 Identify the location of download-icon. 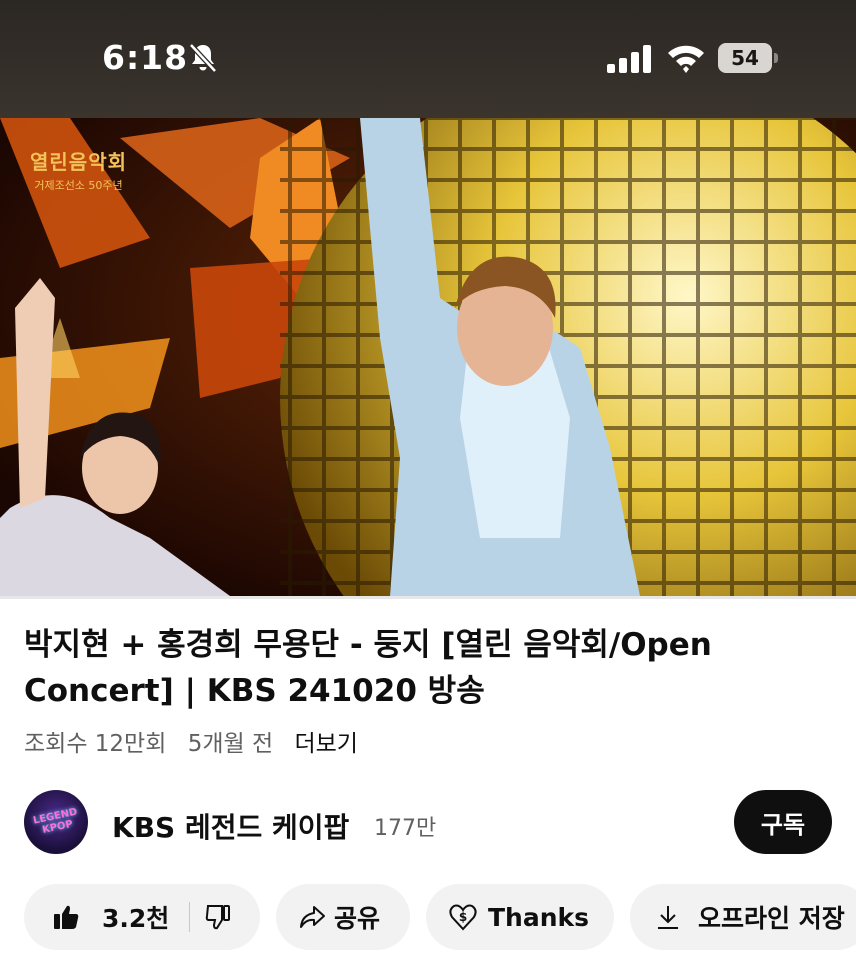
(668, 917).